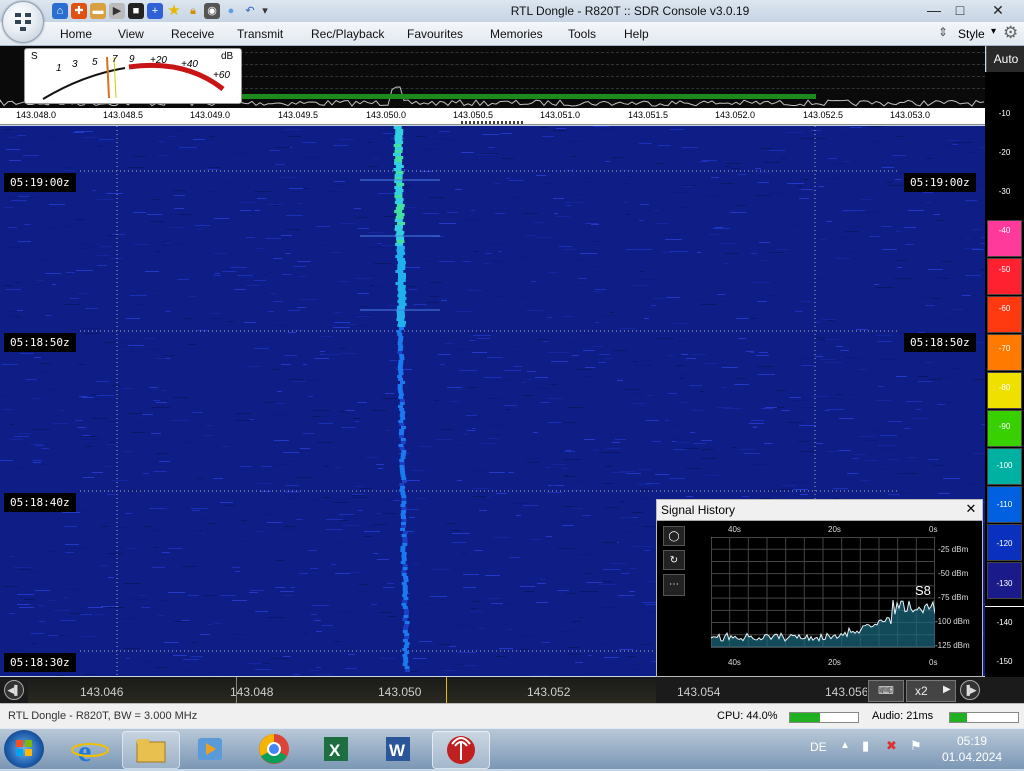 This screenshot has width=1024, height=771. I want to click on db-scale-label: -120, so click(1004, 543).